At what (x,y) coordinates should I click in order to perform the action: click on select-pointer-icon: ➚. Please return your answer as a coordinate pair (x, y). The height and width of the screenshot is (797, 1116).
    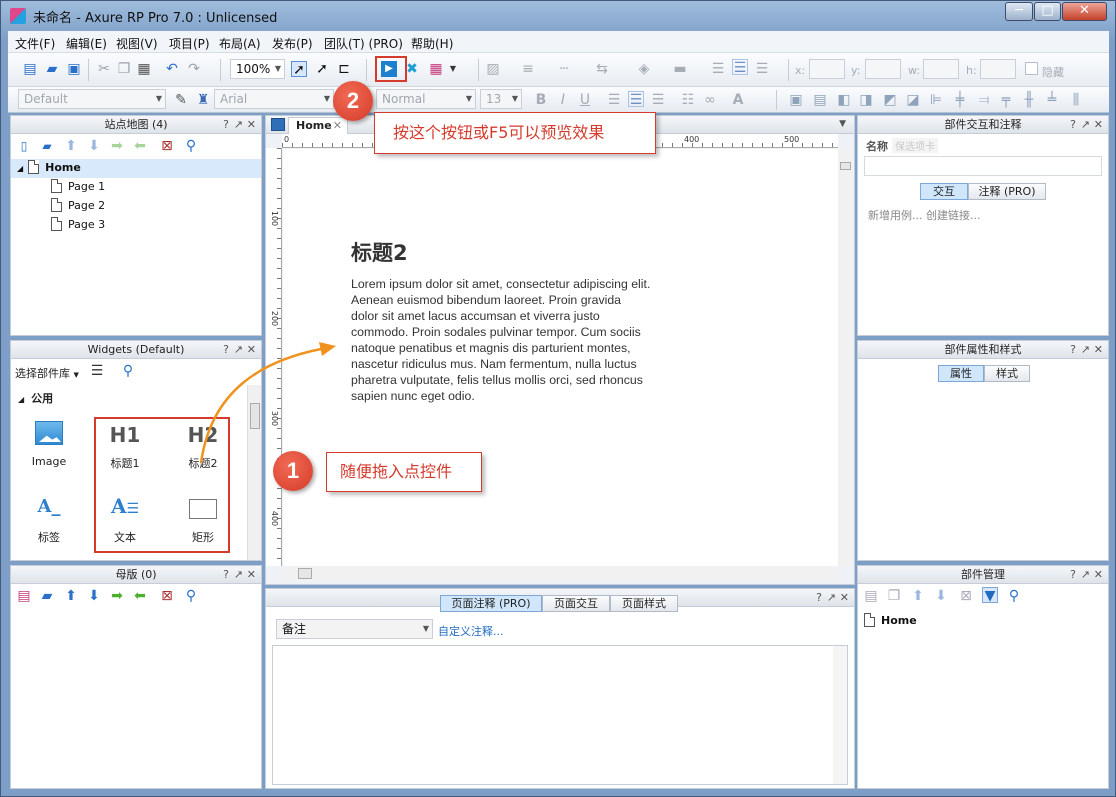
    Looking at the image, I should click on (299, 69).